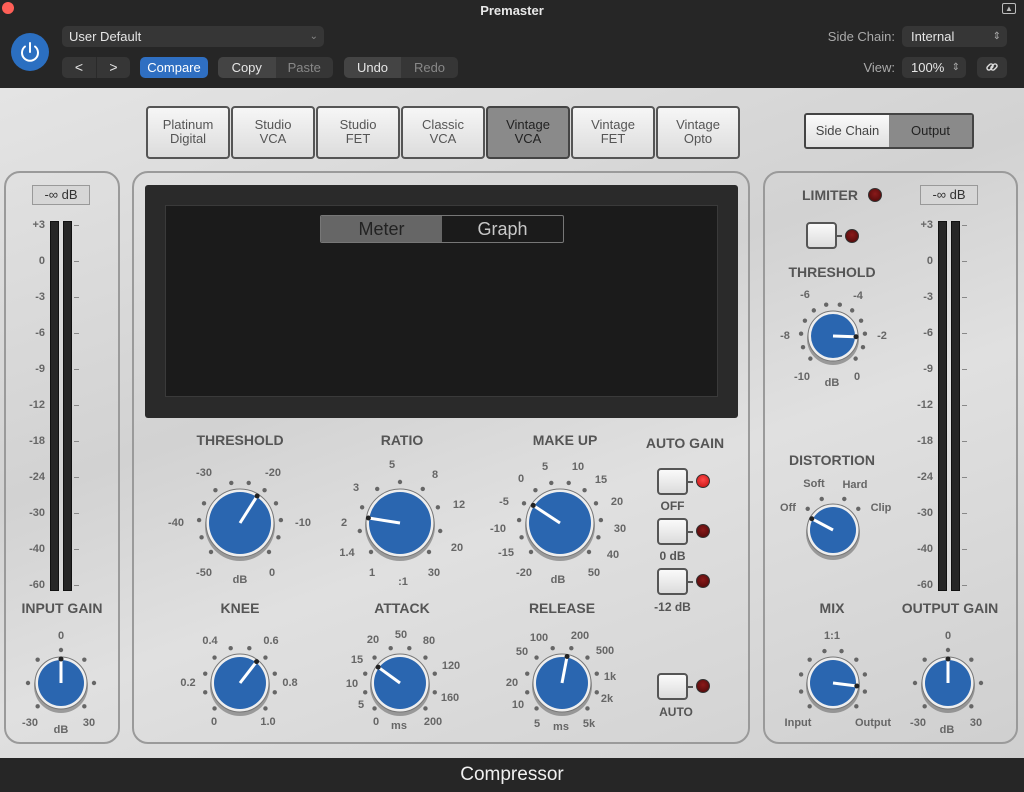 This screenshot has width=1024, height=792. I want to click on circuit-tab-studio-fet: Studio FET, so click(358, 132).